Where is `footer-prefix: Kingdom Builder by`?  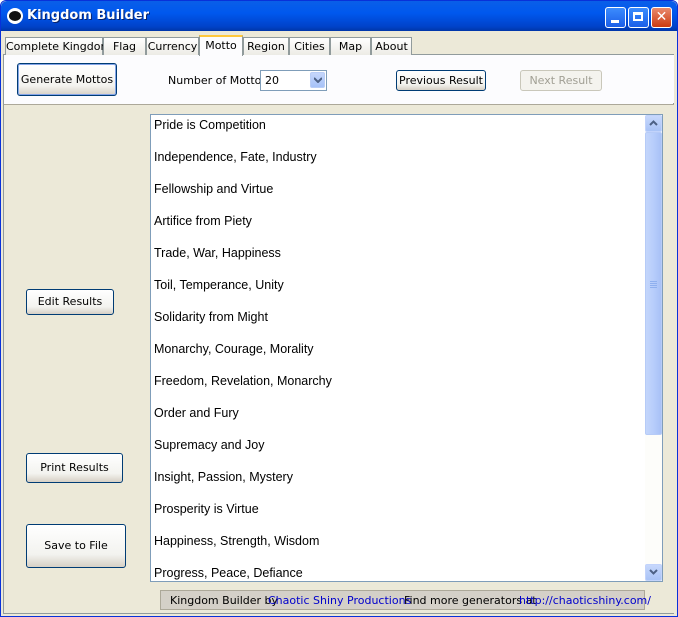
footer-prefix: Kingdom Builder by is located at coordinates (224, 600).